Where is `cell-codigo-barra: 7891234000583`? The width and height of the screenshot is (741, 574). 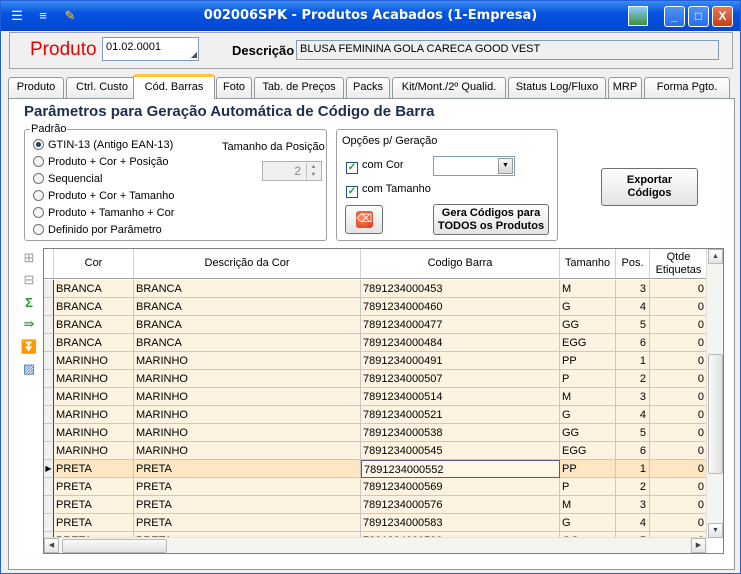
cell-codigo-barra: 7891234000583 is located at coordinates (460, 523).